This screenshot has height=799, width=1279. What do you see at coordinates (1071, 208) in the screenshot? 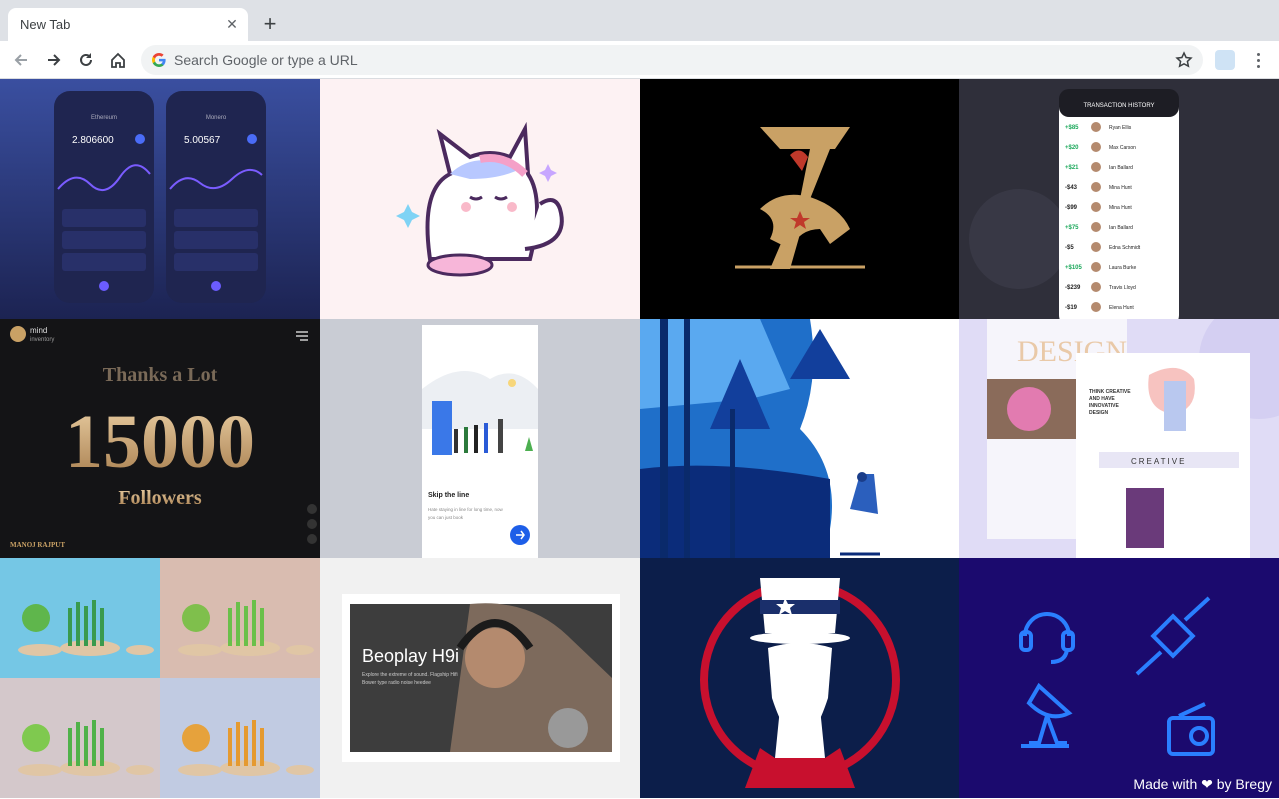
I see `transaction-amount: -$99` at bounding box center [1071, 208].